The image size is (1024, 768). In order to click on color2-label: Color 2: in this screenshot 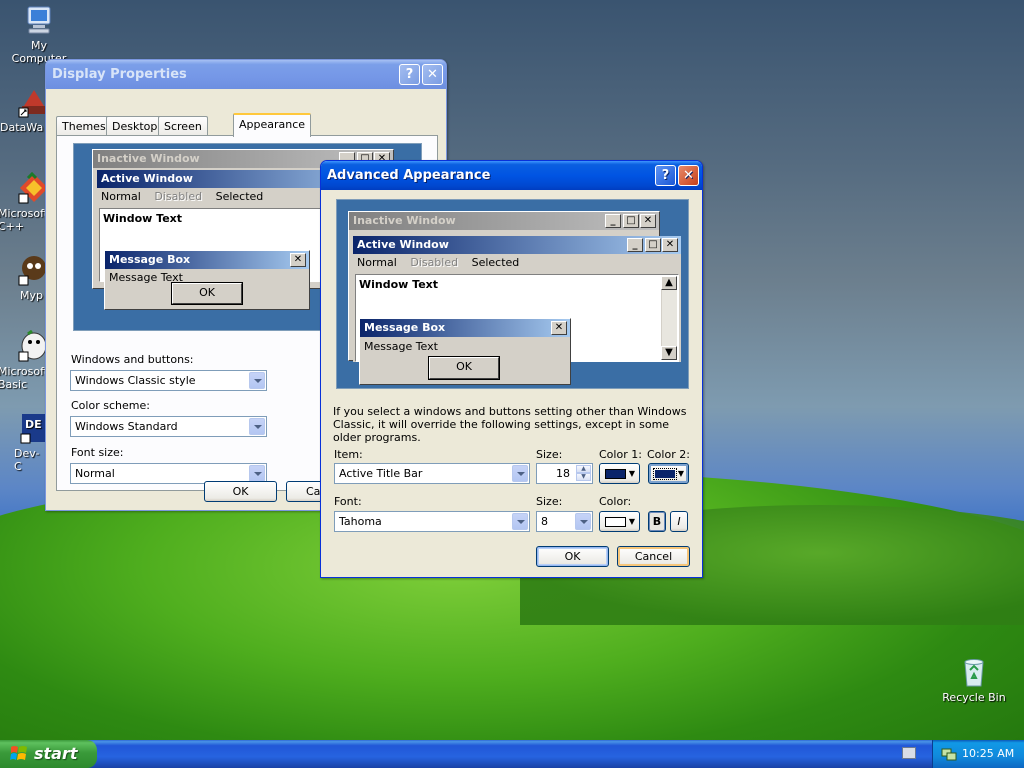, I will do `click(668, 454)`.